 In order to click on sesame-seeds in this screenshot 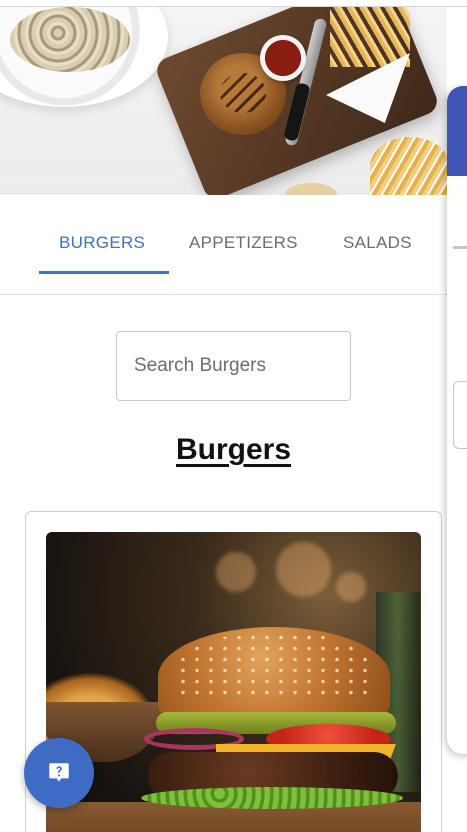, I will do `click(276, 667)`.